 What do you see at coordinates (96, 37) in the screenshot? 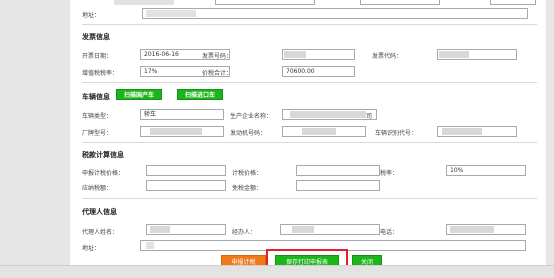
I see `invoice-section-title: 发票信息` at bounding box center [96, 37].